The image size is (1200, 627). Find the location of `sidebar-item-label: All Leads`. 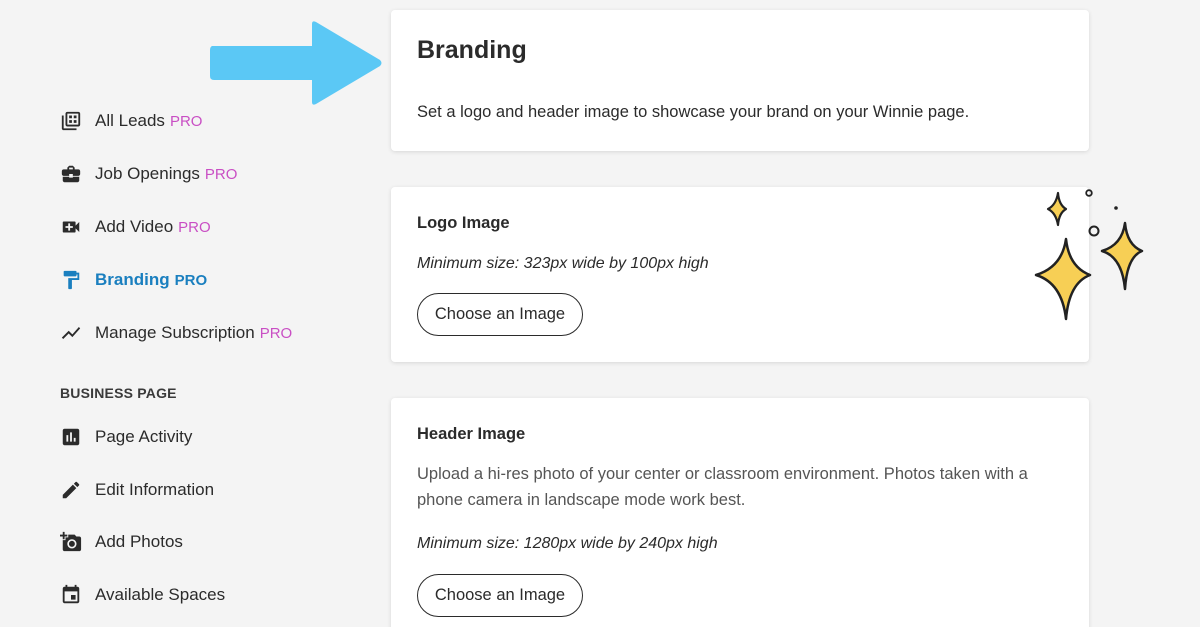

sidebar-item-label: All Leads is located at coordinates (130, 120).